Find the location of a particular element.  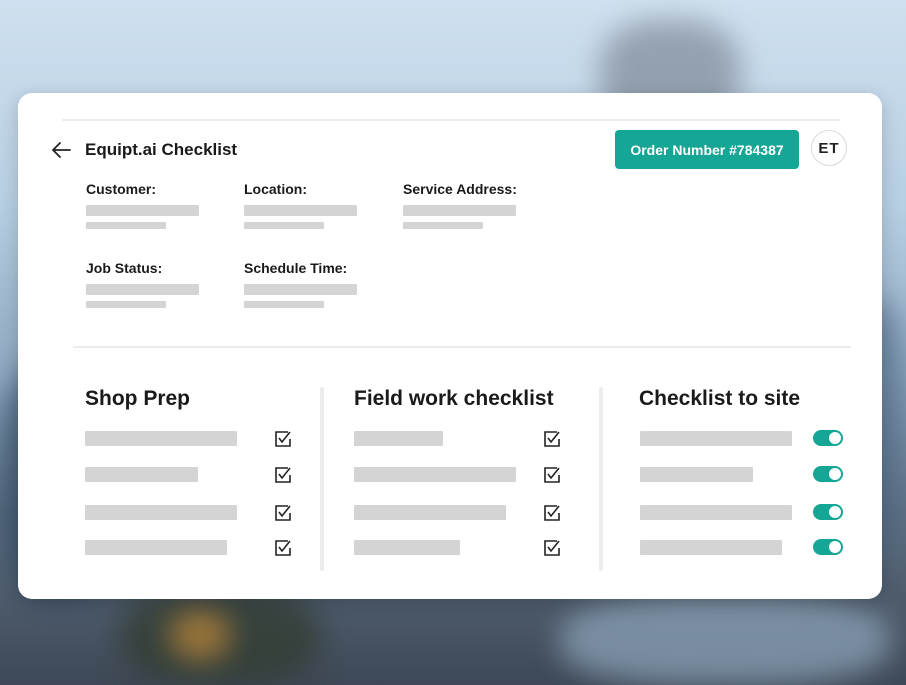

section-field-work: Field work checklist is located at coordinates (454, 399).